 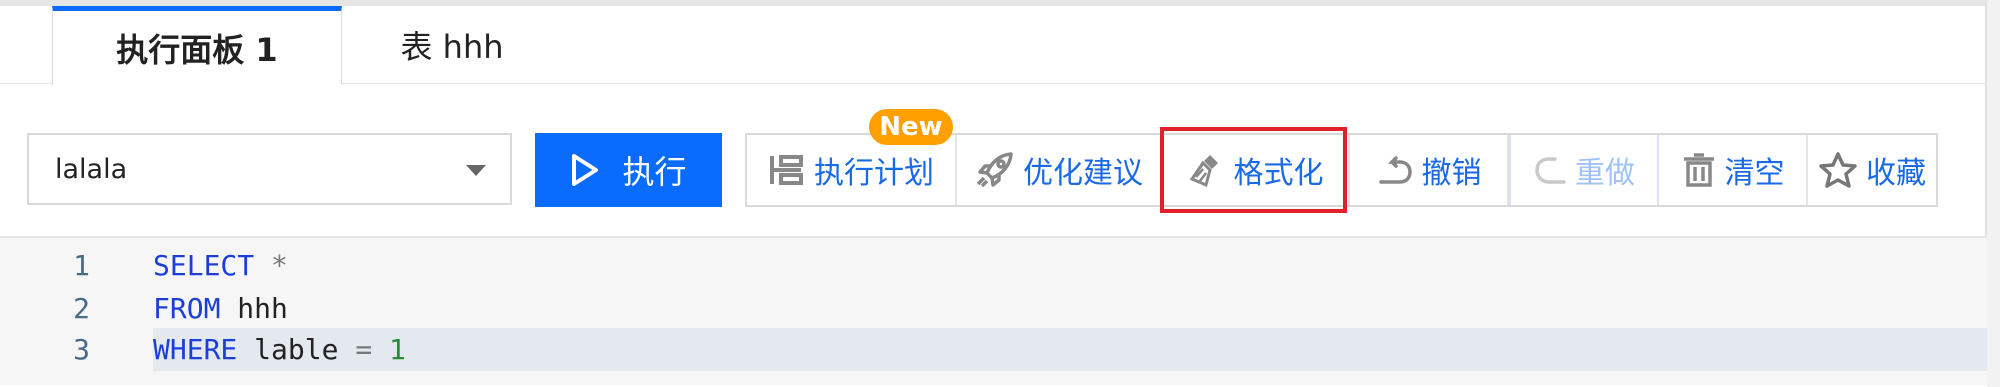 I want to click on line-number: 3, so click(x=81, y=349).